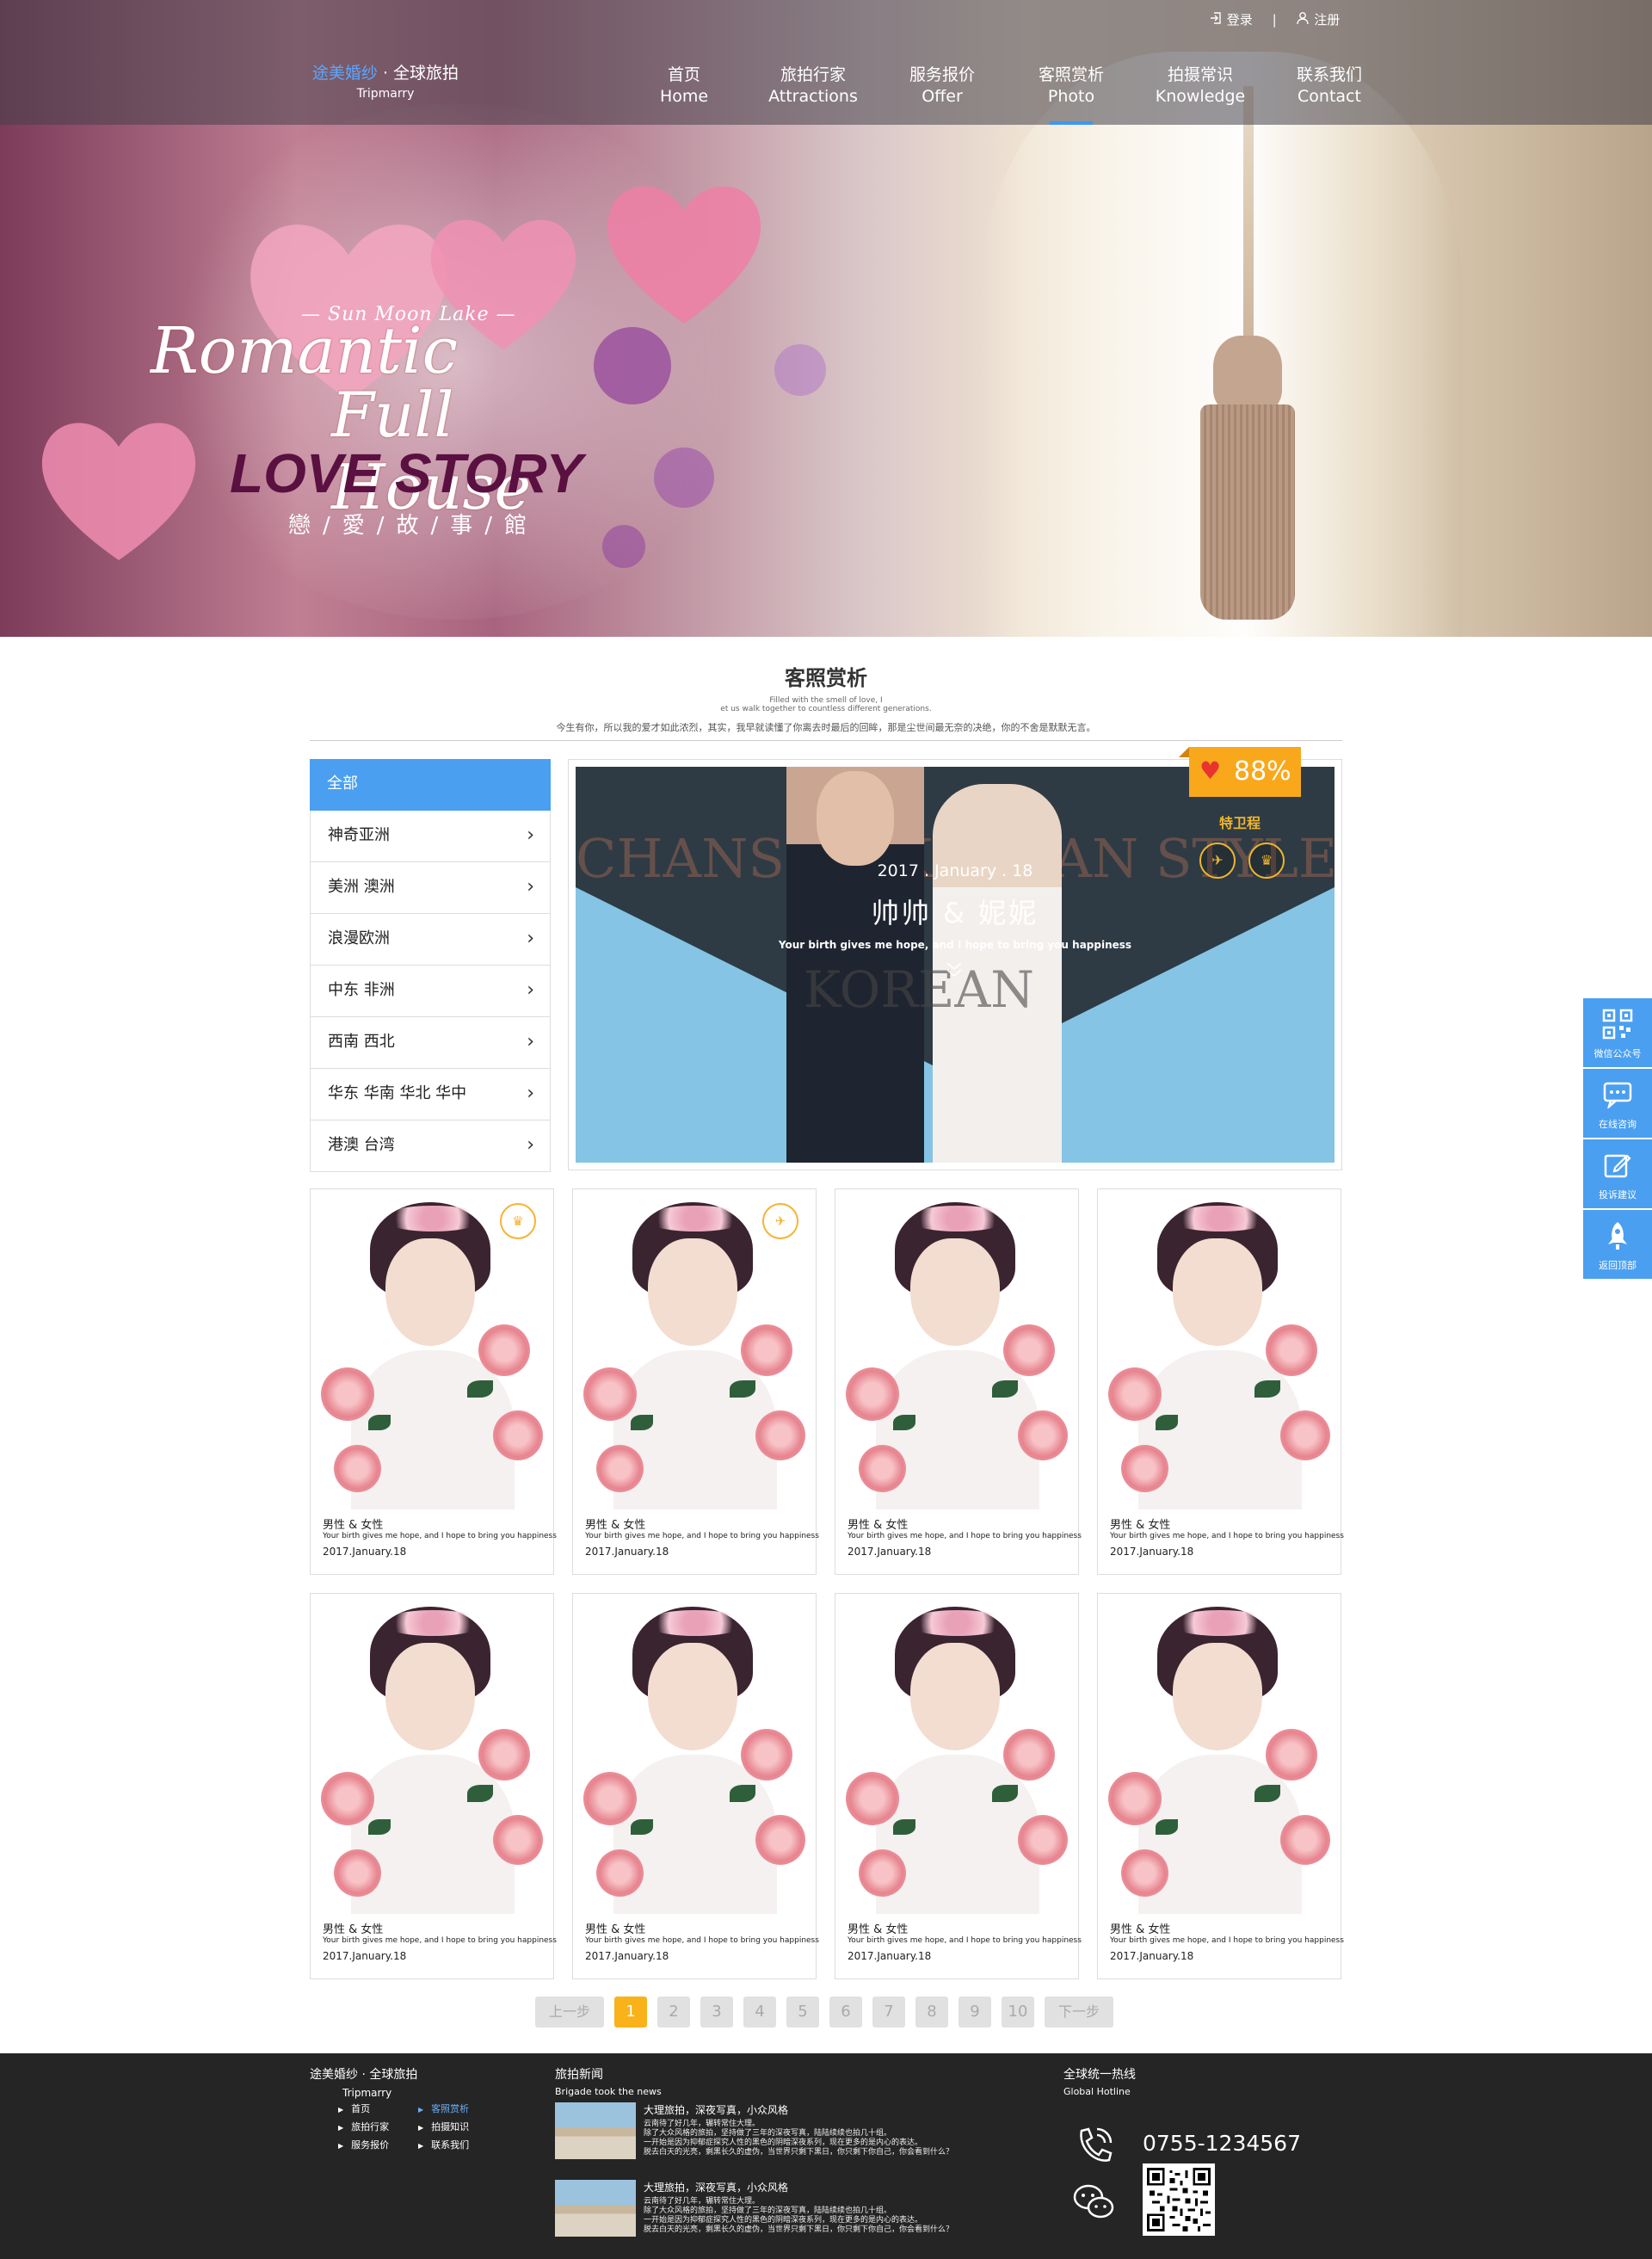  What do you see at coordinates (1303, 19) in the screenshot?
I see `user-icon` at bounding box center [1303, 19].